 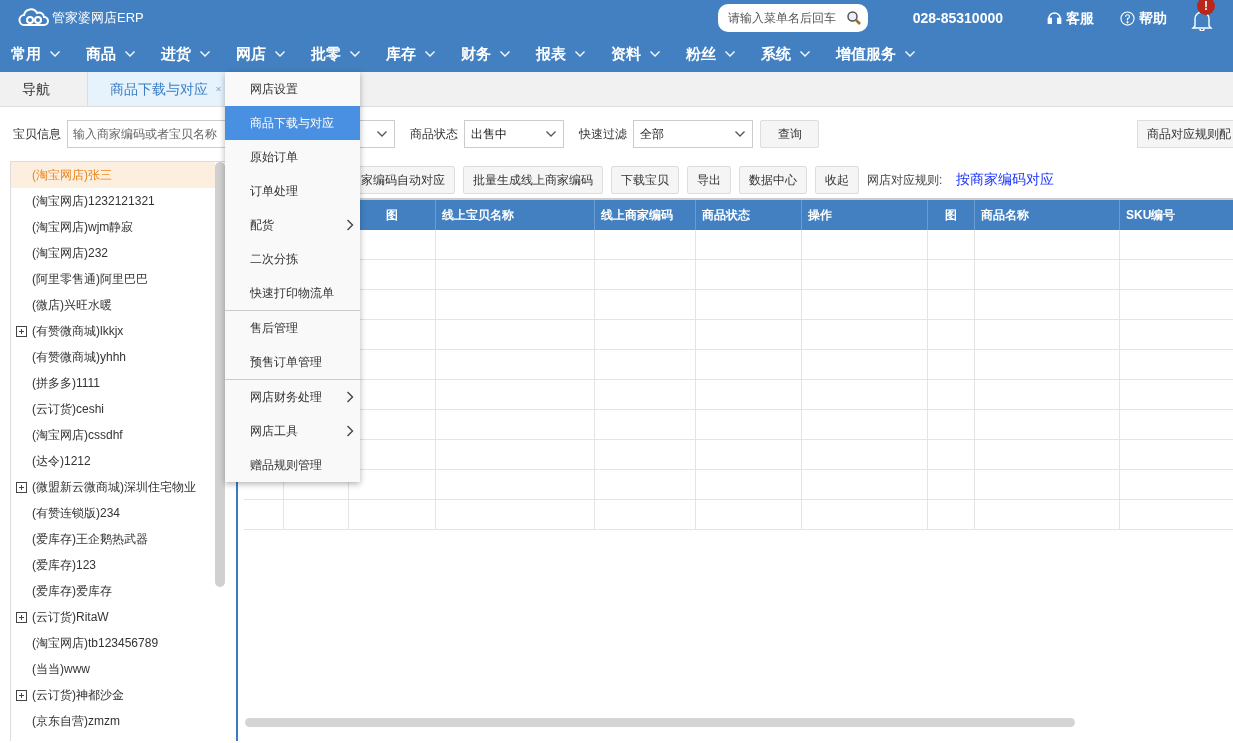 What do you see at coordinates (292, 293) in the screenshot?
I see `dropdown-menu-item: 快速打印物流单` at bounding box center [292, 293].